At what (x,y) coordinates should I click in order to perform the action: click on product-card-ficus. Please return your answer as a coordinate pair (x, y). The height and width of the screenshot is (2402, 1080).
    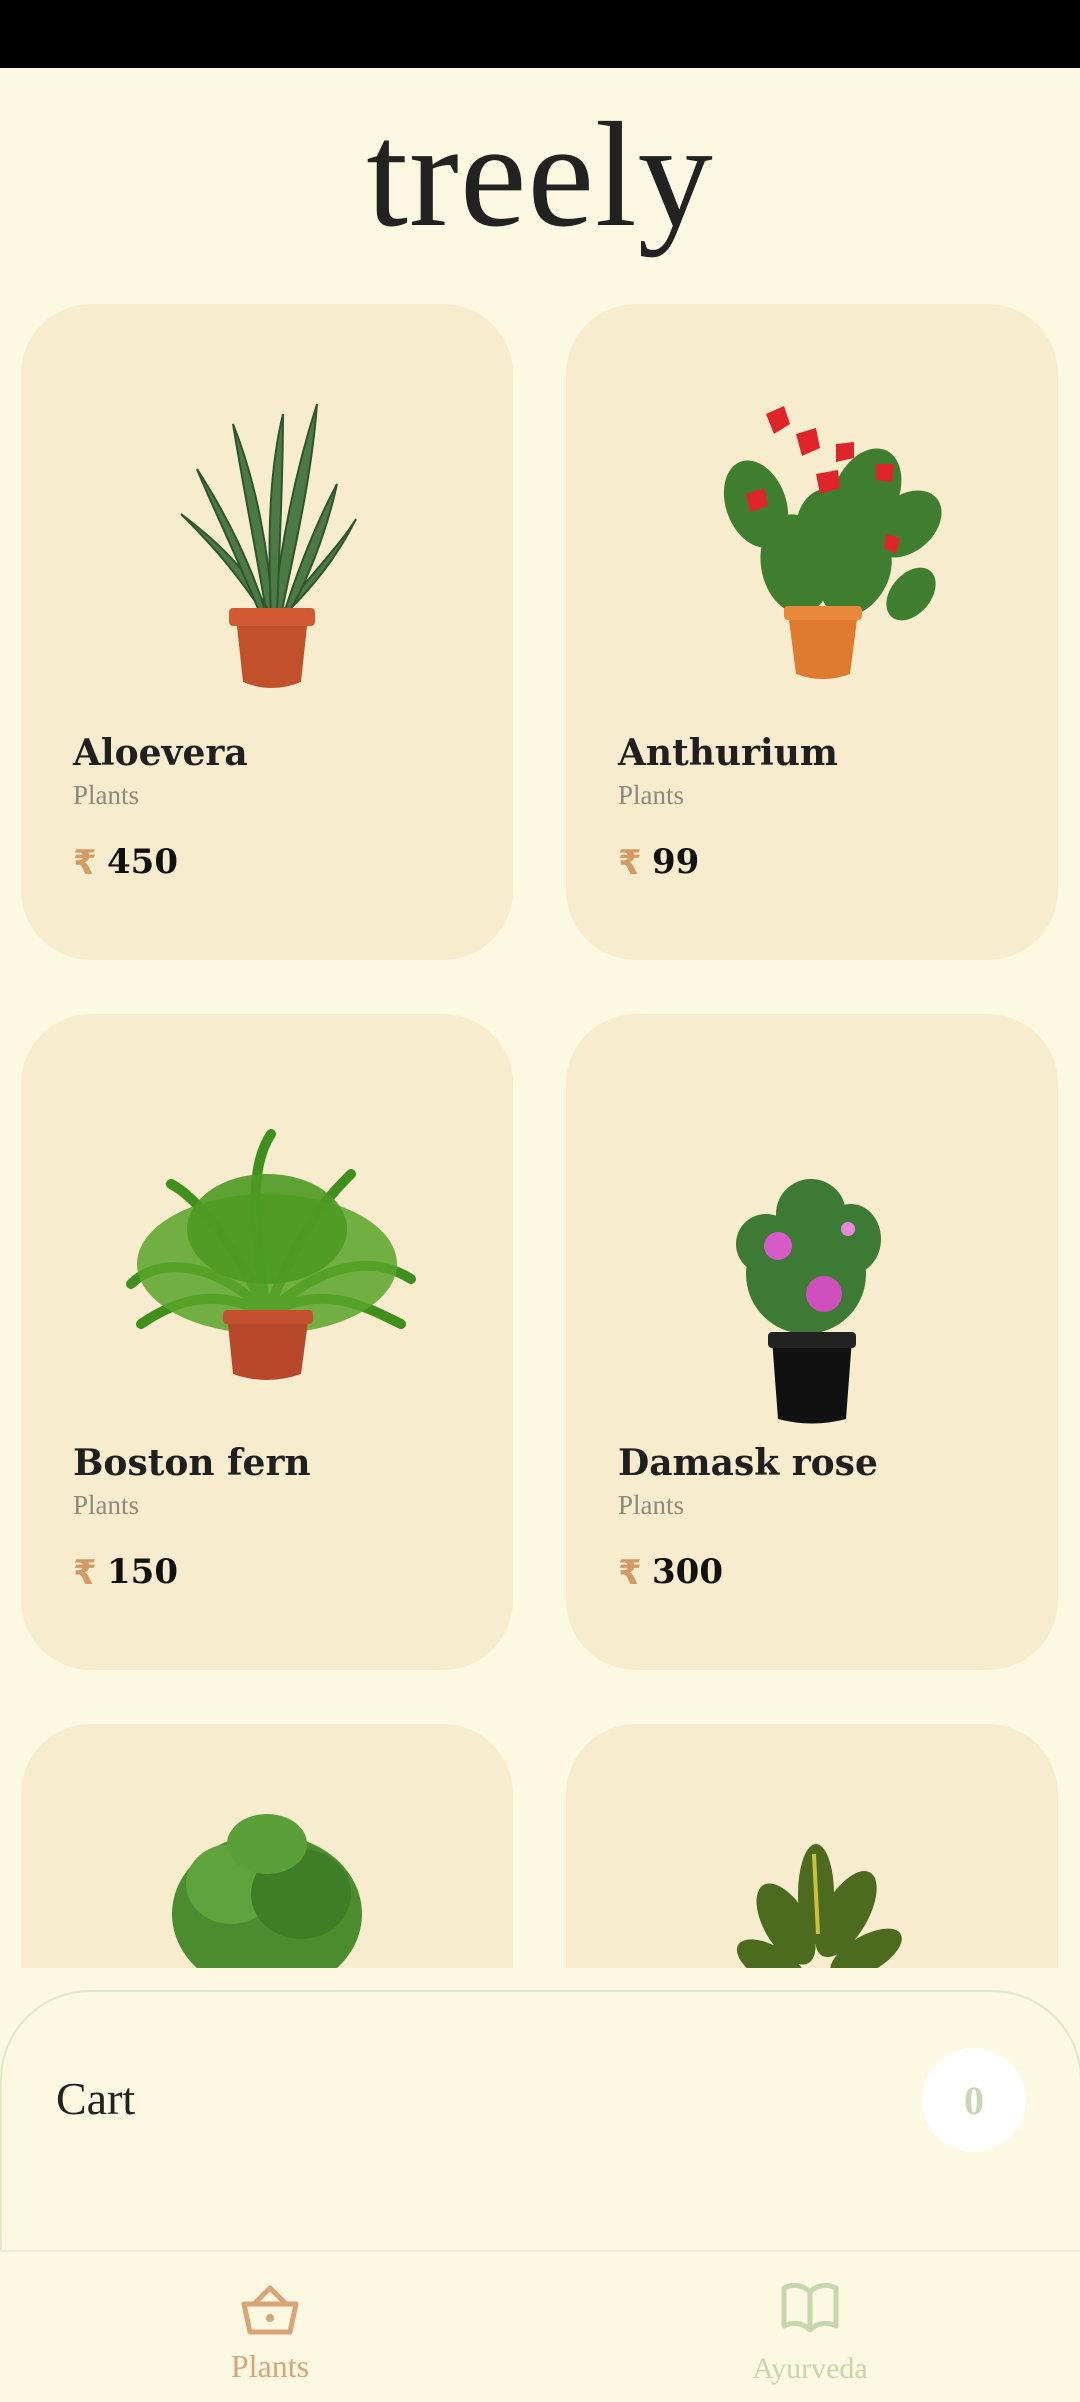
    Looking at the image, I should click on (267, 1846).